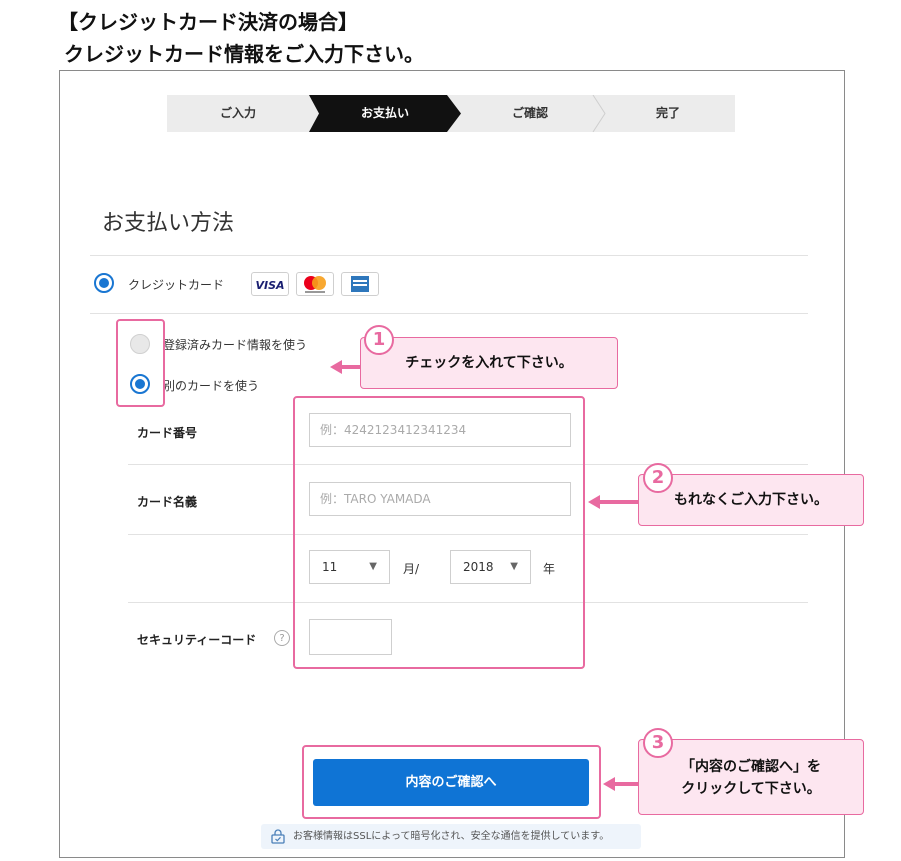 This screenshot has height=861, width=901. I want to click on callout-3: 「内容のご確認へ」を クリックして下さい。, so click(751, 777).